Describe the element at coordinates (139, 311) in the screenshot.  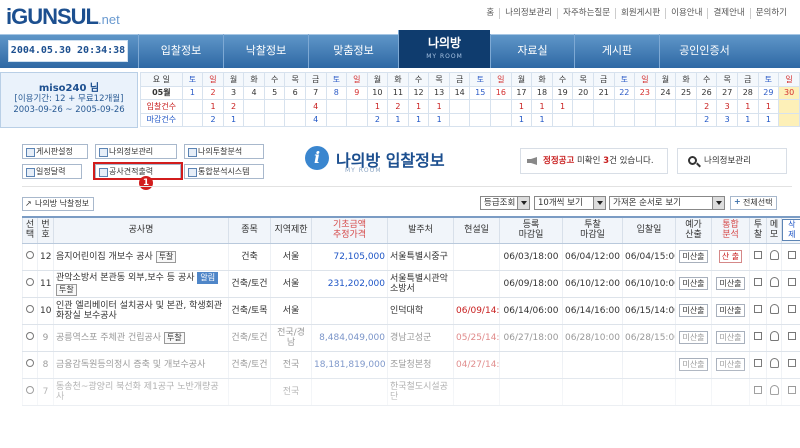
I see `project-name-link: 인관 엘리베이터 설치공사 및 본관, 학생회관 화장실 보수공사` at that location.